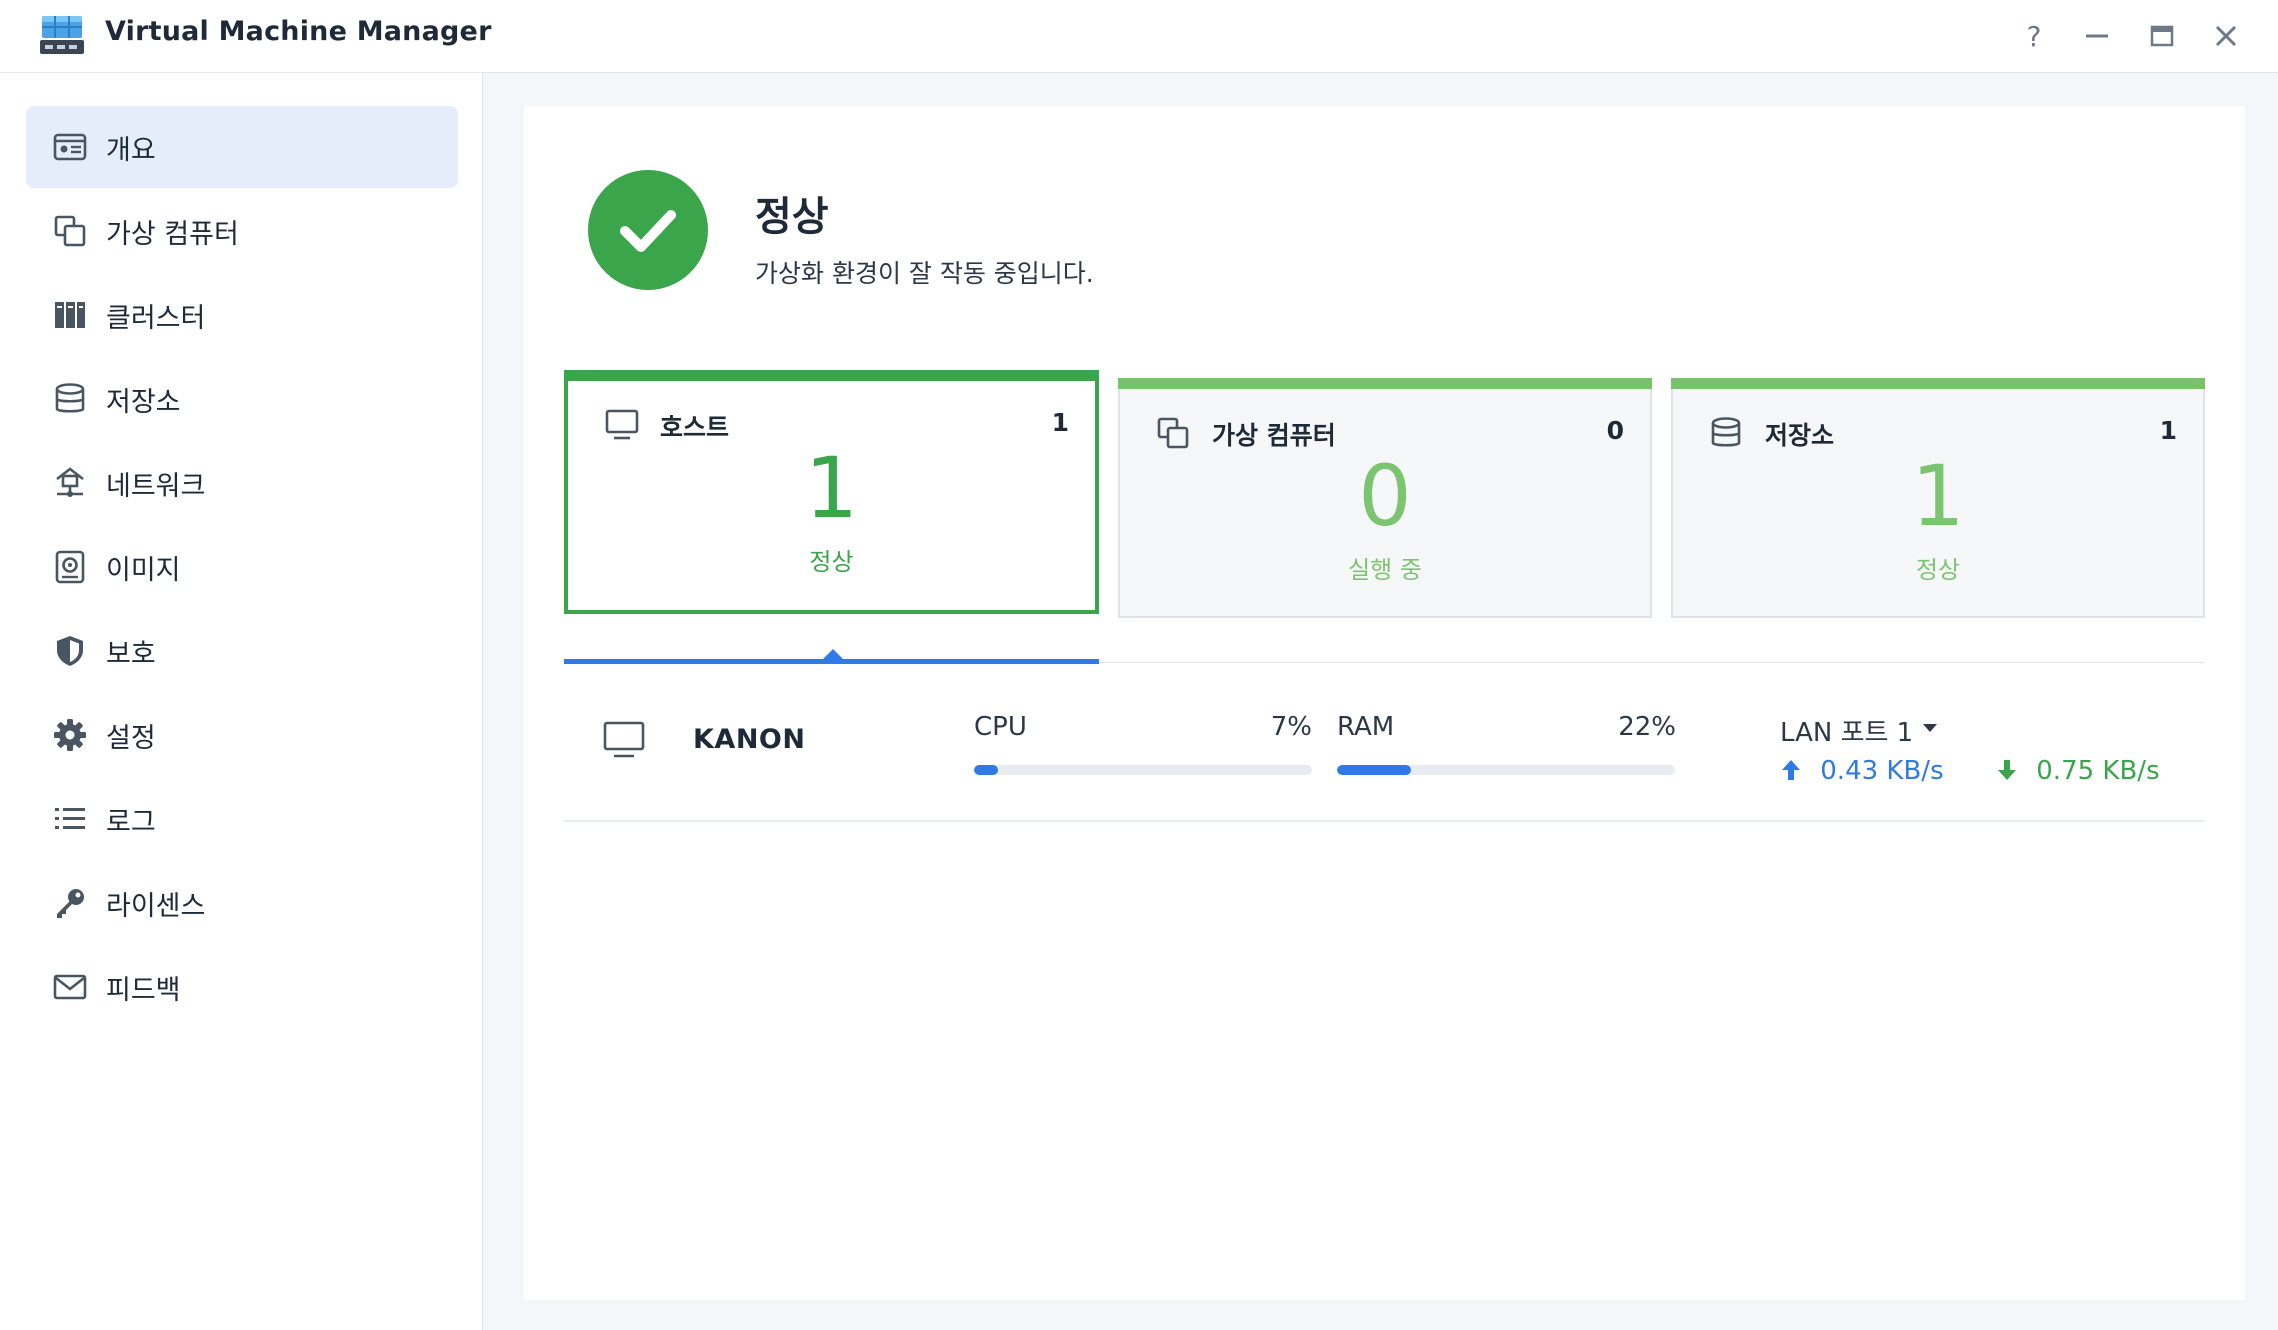 The height and width of the screenshot is (1330, 2278). What do you see at coordinates (298, 31) in the screenshot?
I see `app-title: Virtual Machine Manager` at bounding box center [298, 31].